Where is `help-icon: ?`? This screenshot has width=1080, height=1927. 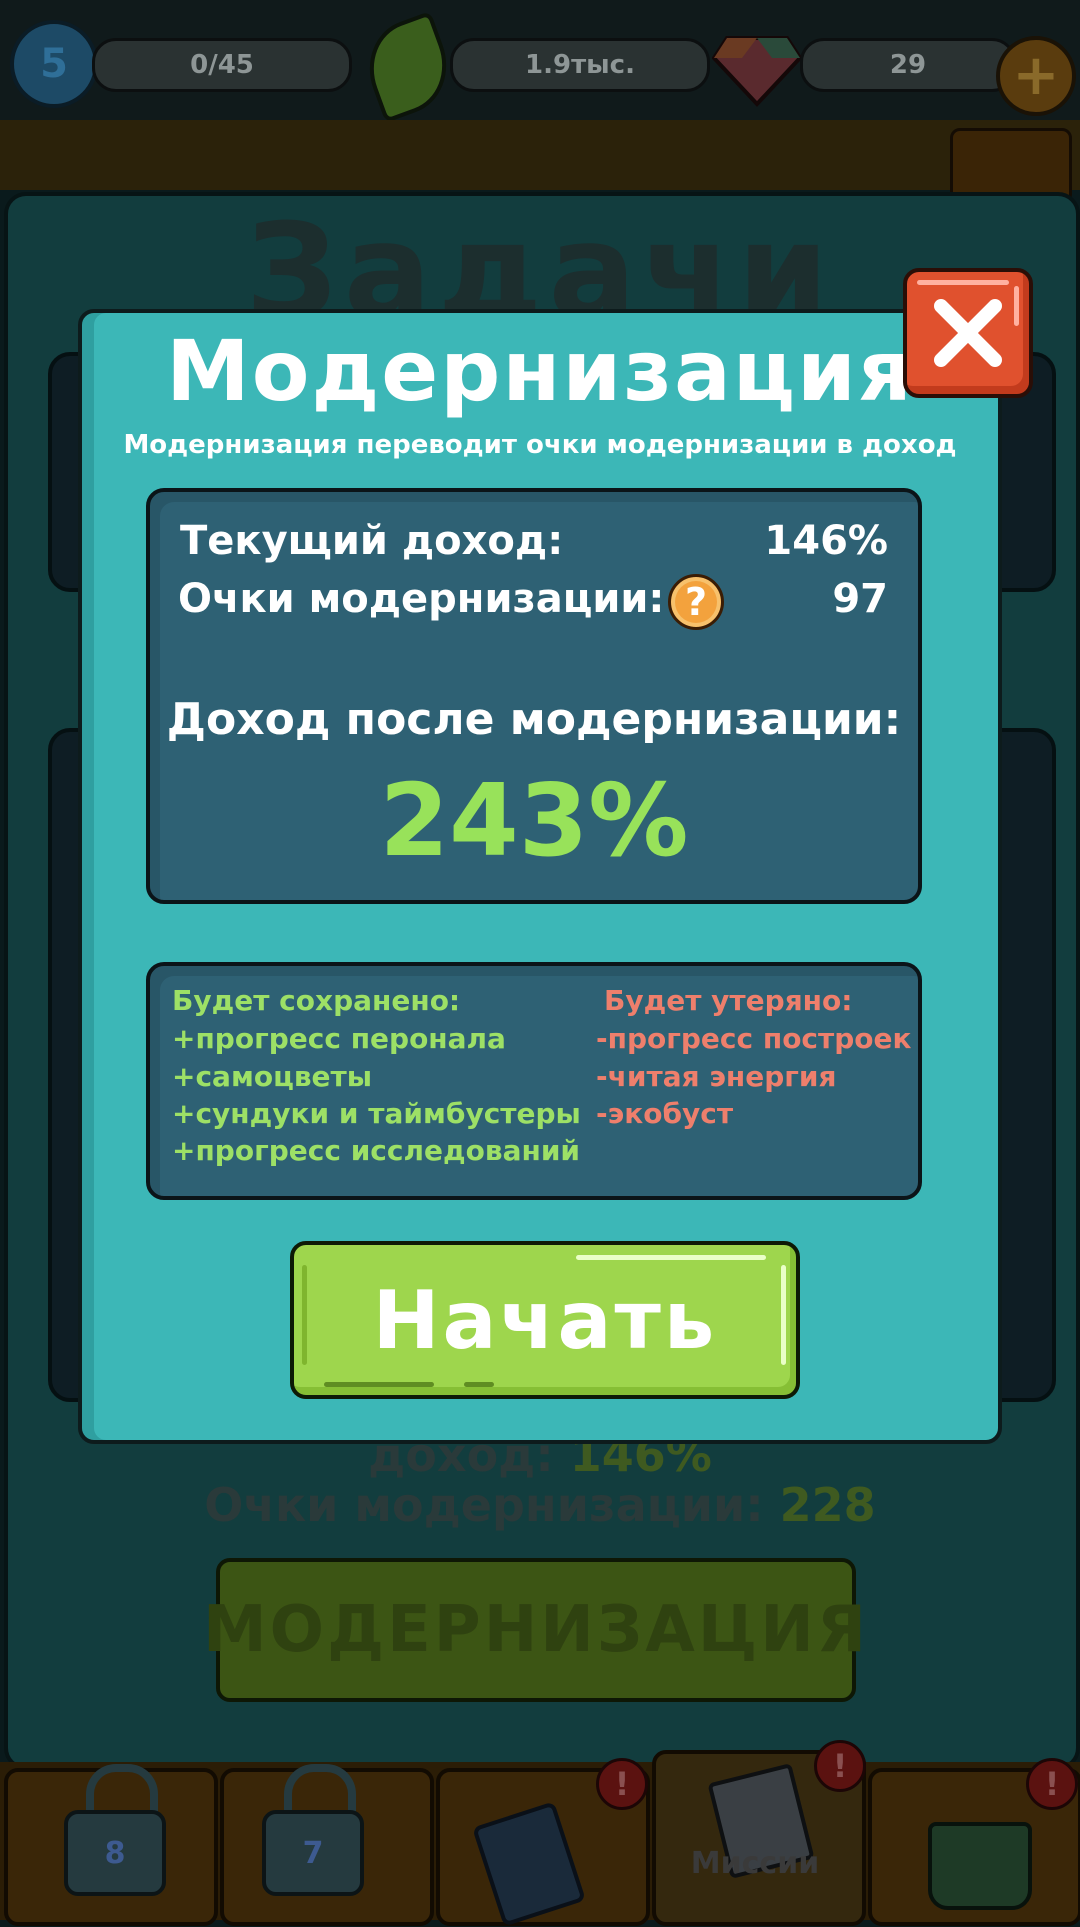
help-icon: ? is located at coordinates (696, 602).